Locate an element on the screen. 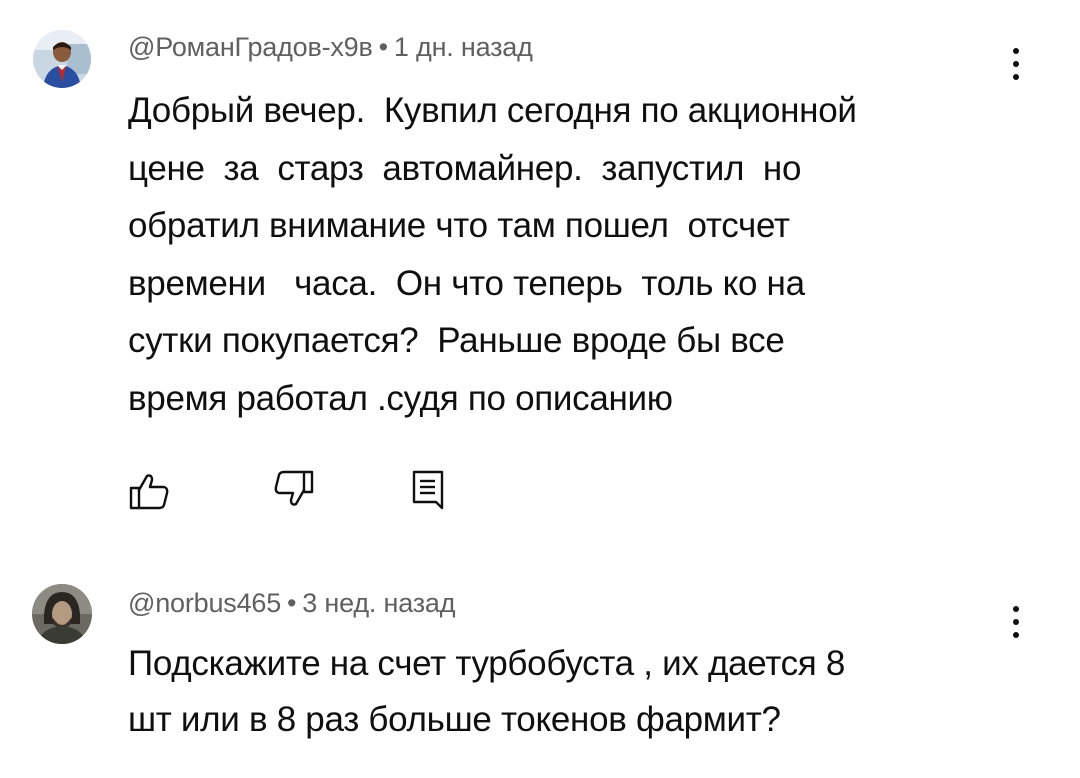 The width and height of the screenshot is (1080, 778). comment-author: @РоманГрадов-х9в is located at coordinates (250, 47).